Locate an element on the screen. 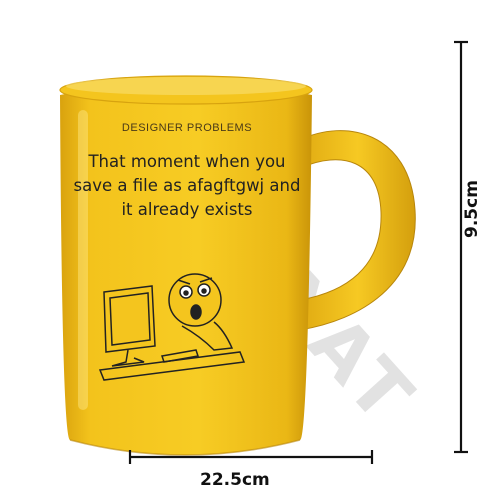 The height and width of the screenshot is (500, 500). mug-text-line: save a file as afagftgwj and is located at coordinates (187, 185).